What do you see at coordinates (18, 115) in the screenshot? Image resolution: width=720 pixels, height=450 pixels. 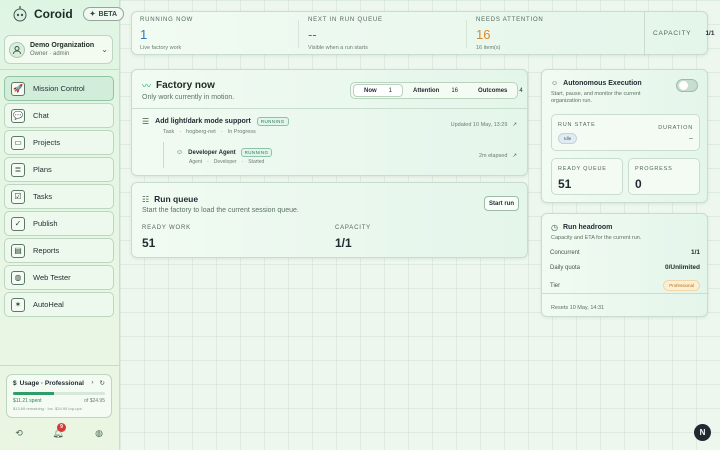 I see `chat-icon: 💬` at bounding box center [18, 115].